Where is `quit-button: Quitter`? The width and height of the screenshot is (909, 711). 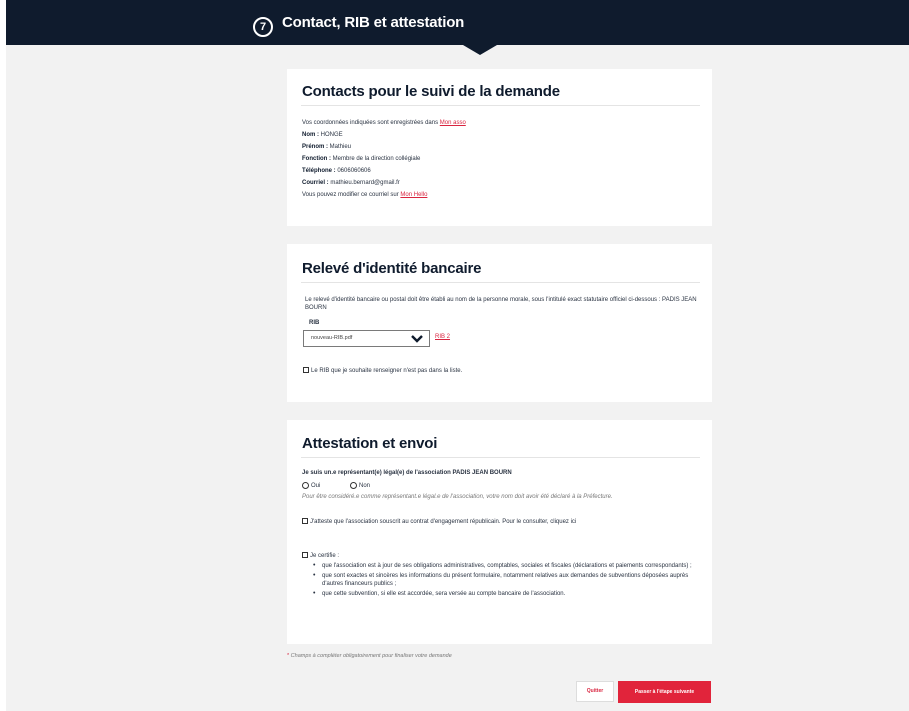 quit-button: Quitter is located at coordinates (595, 691).